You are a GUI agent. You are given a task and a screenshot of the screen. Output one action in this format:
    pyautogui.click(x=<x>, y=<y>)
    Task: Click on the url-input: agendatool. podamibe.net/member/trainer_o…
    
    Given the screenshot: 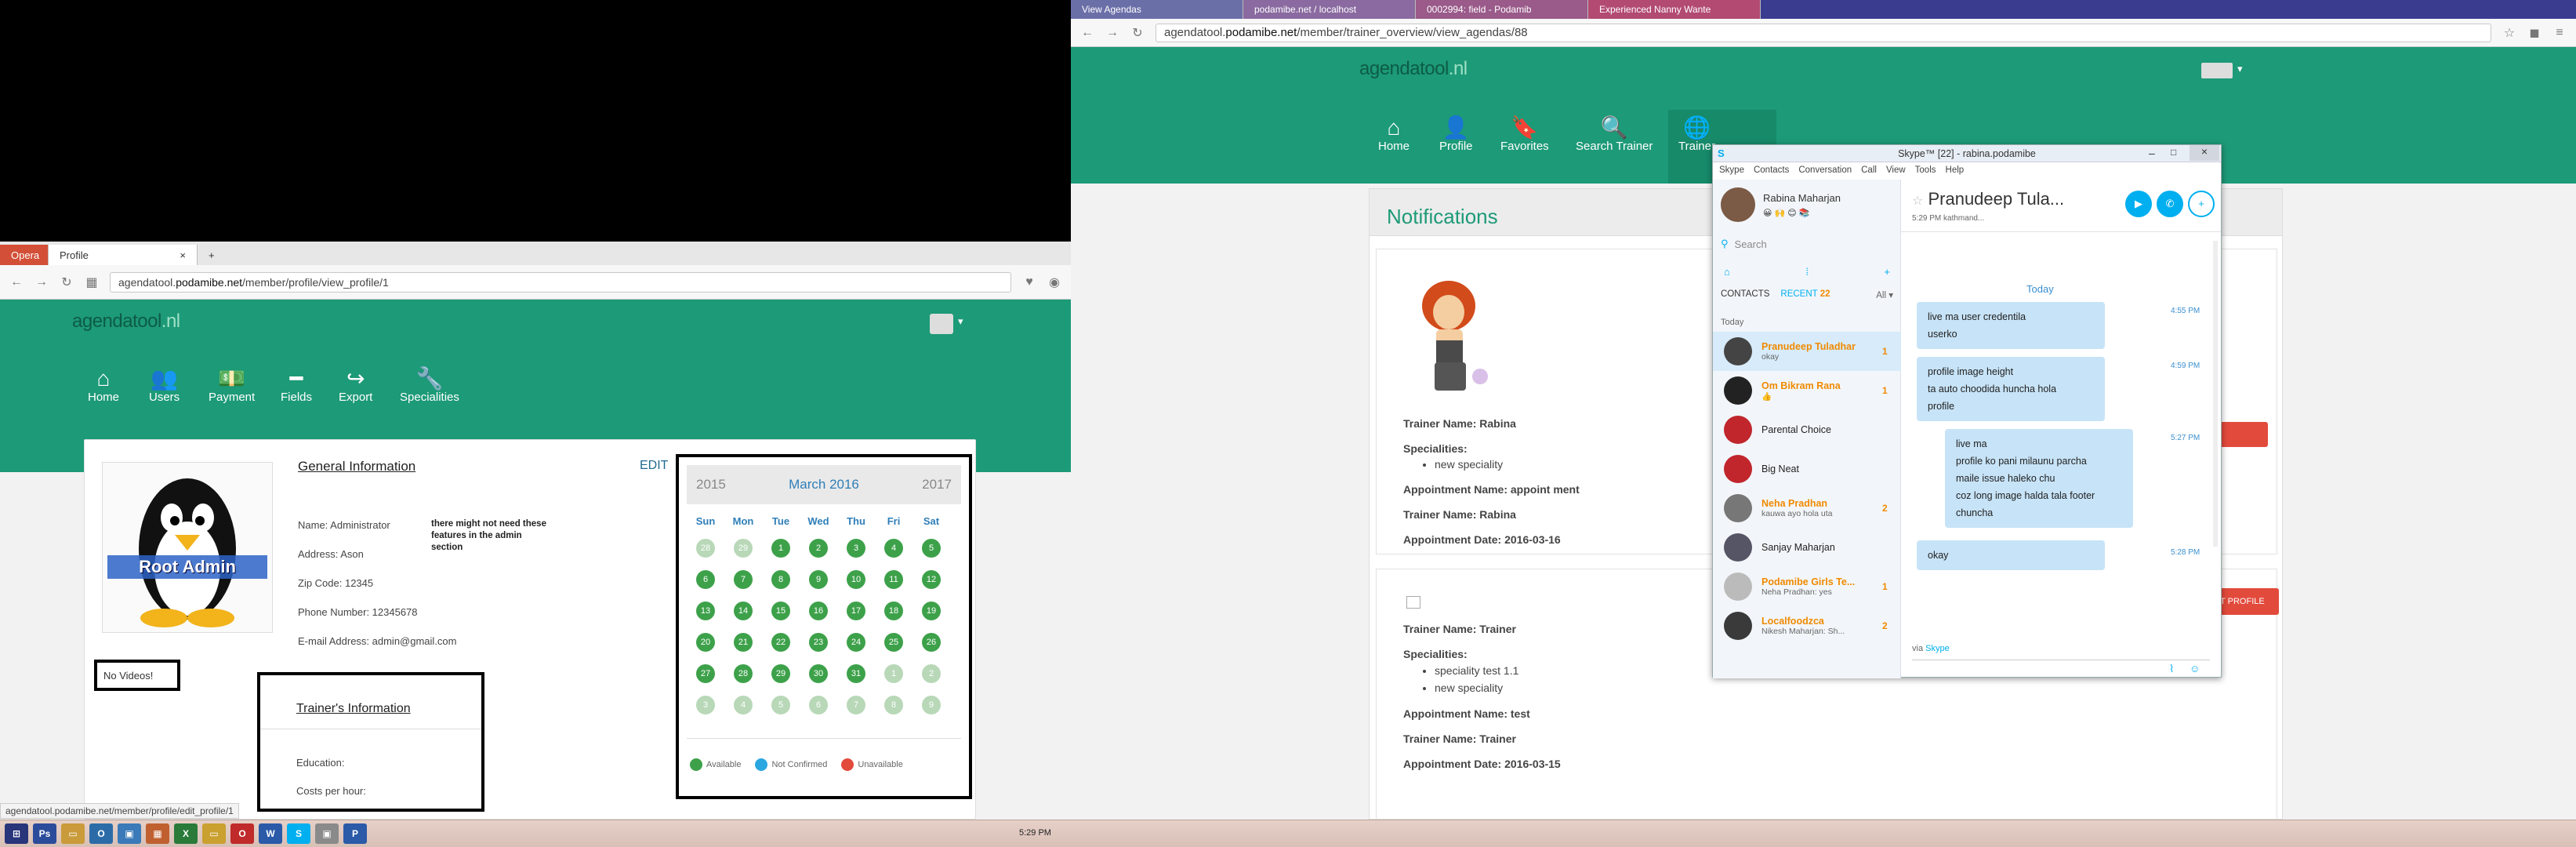 What is the action you would take?
    pyautogui.click(x=1823, y=32)
    